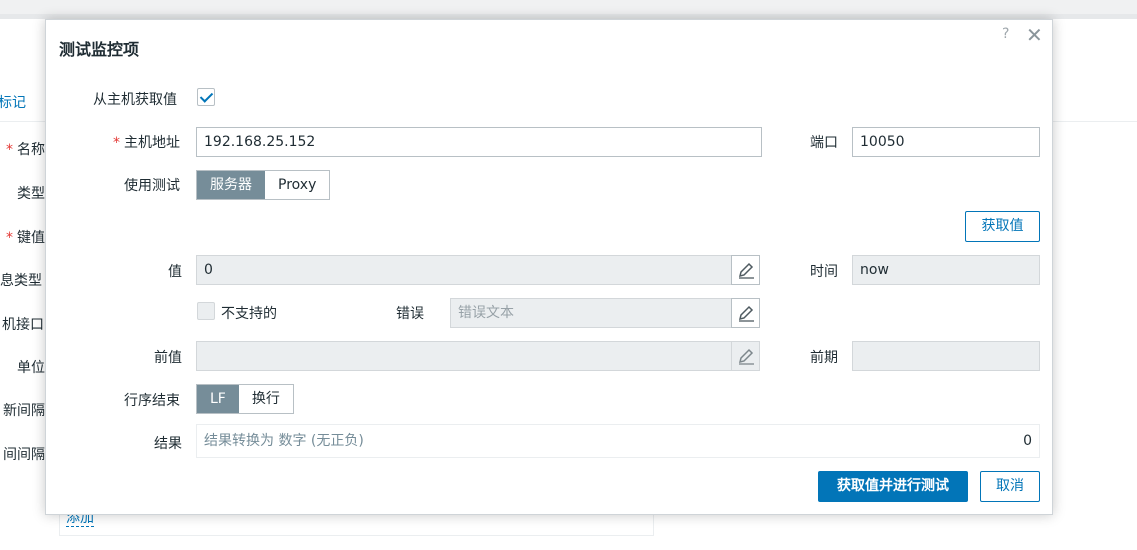  What do you see at coordinates (152, 143) in the screenshot?
I see `host-address-label-text: 主机地址` at bounding box center [152, 143].